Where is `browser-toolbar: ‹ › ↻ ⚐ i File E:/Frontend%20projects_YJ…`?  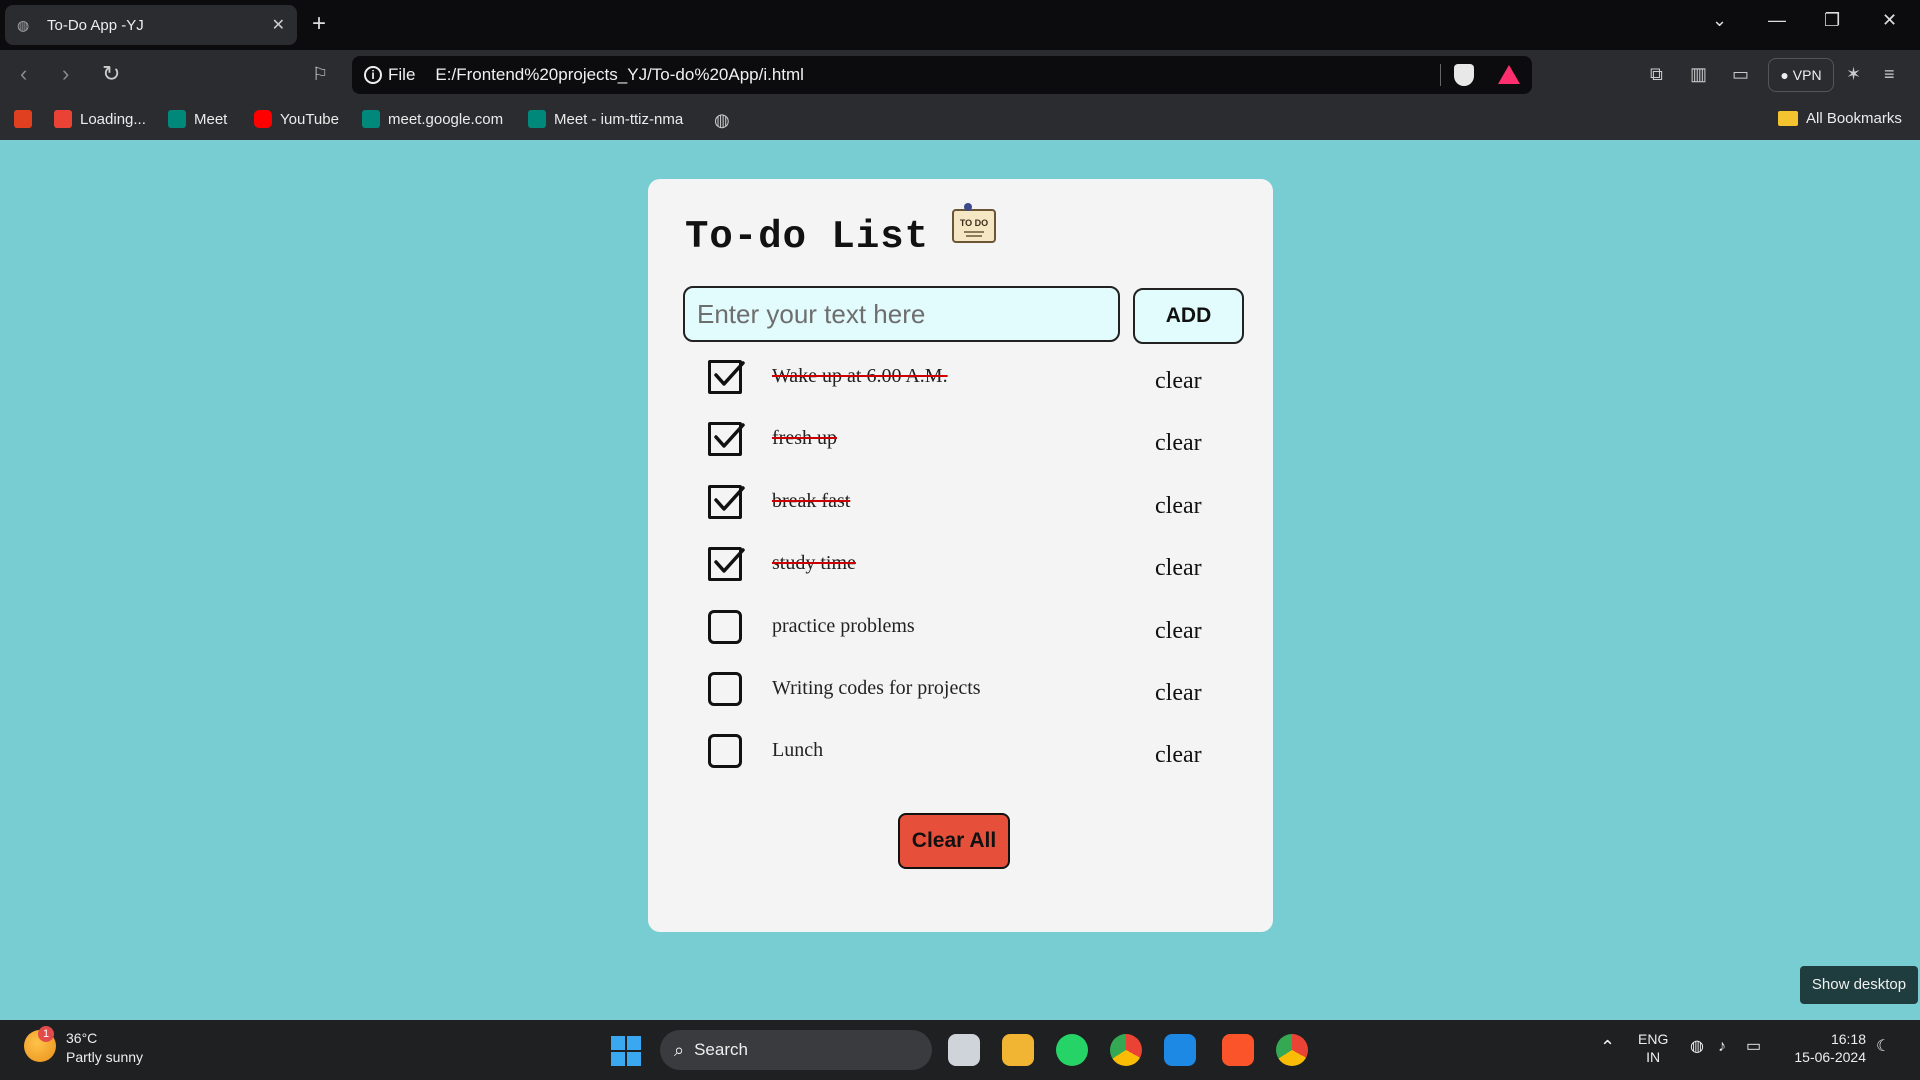
browser-toolbar: ‹ › ↻ ⚐ i File E:/Frontend%20projects_YJ… is located at coordinates (960, 75).